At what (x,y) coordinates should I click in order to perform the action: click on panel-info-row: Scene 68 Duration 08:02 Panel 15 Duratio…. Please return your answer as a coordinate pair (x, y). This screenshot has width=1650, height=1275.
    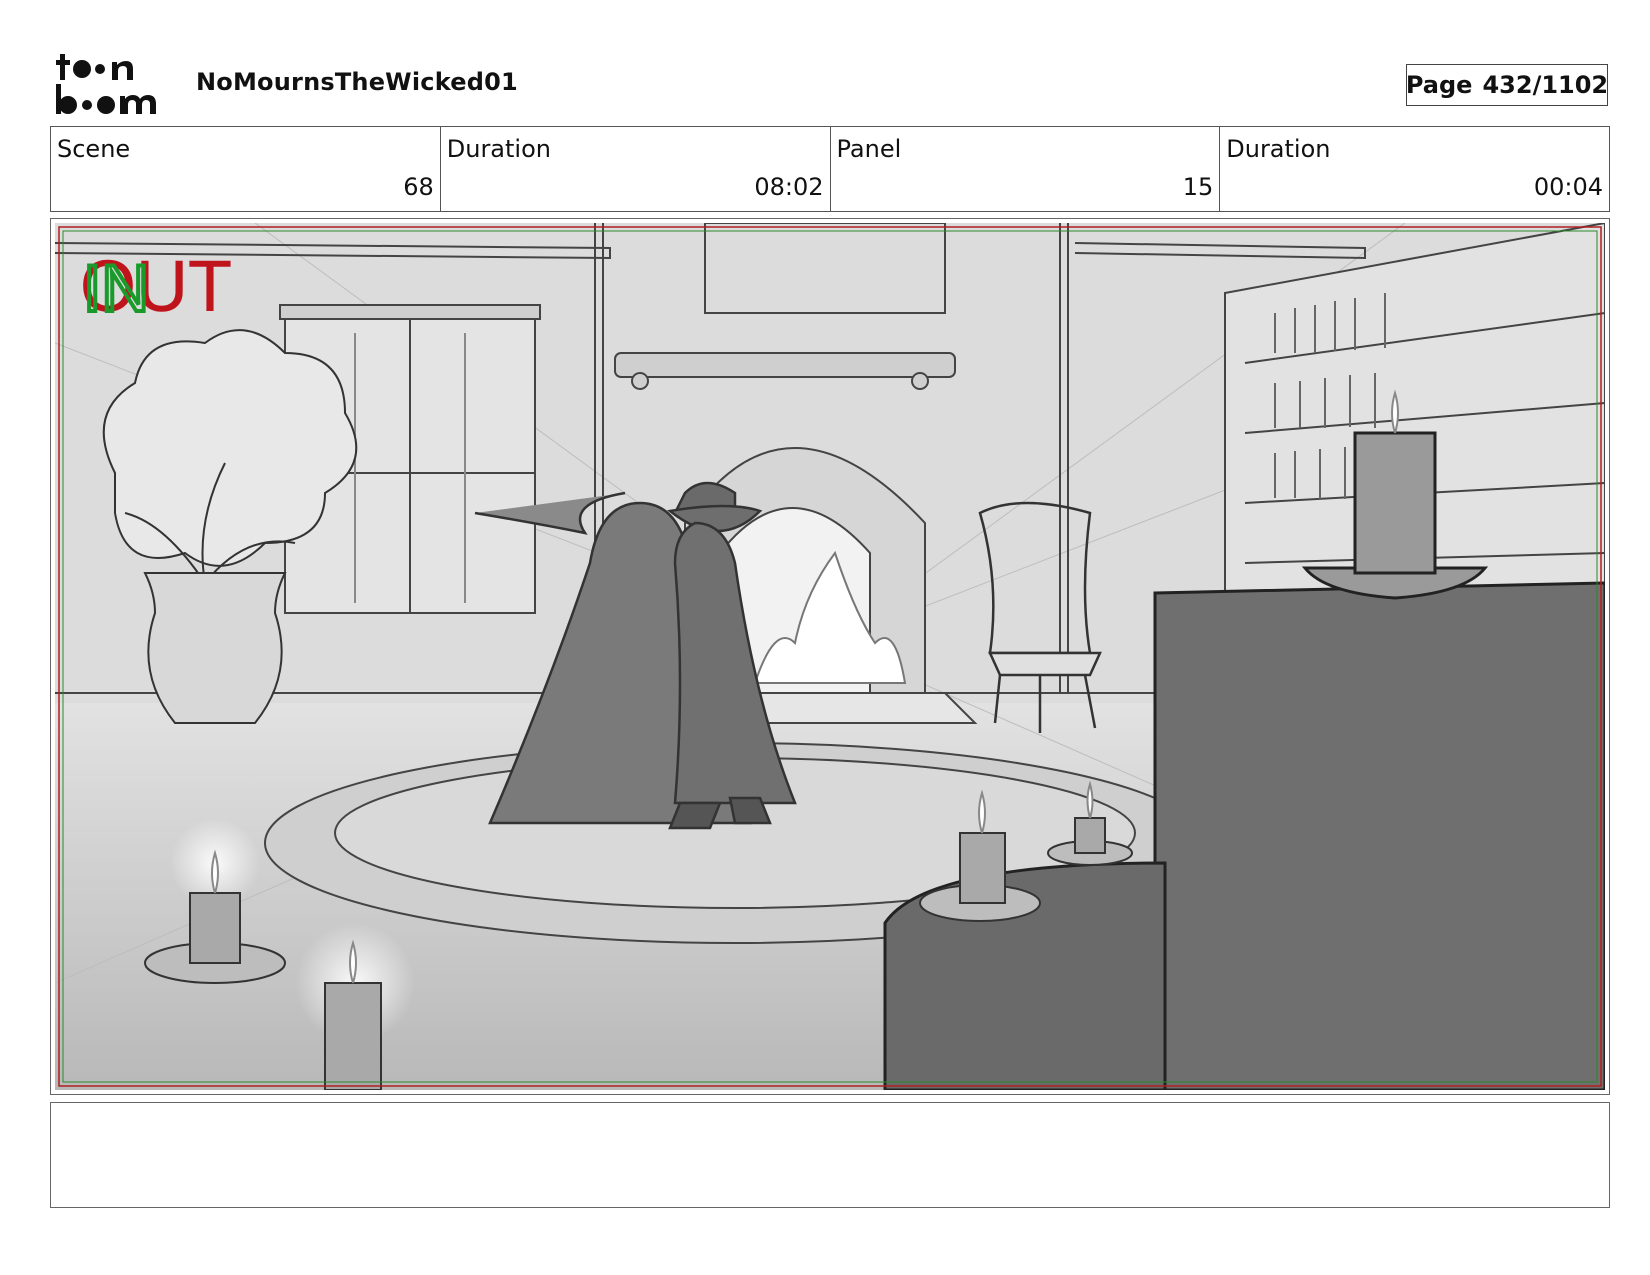
    Looking at the image, I should click on (830, 169).